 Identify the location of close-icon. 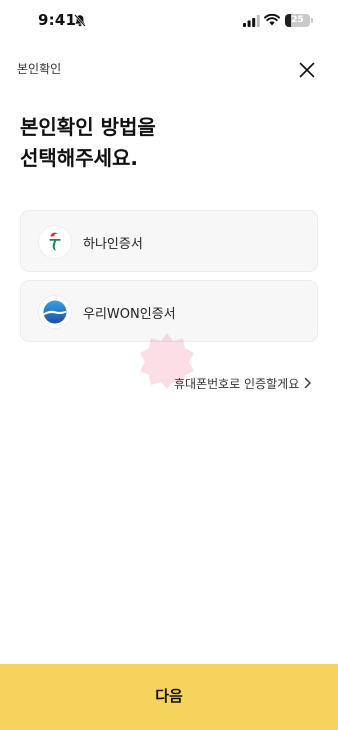
(307, 70).